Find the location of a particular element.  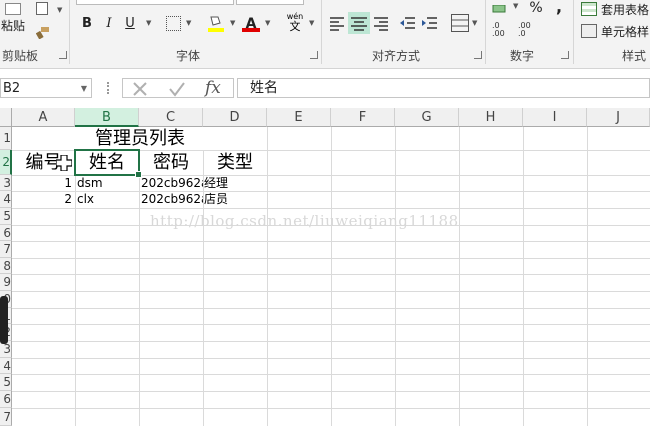

col-header-g: G is located at coordinates (427, 117).